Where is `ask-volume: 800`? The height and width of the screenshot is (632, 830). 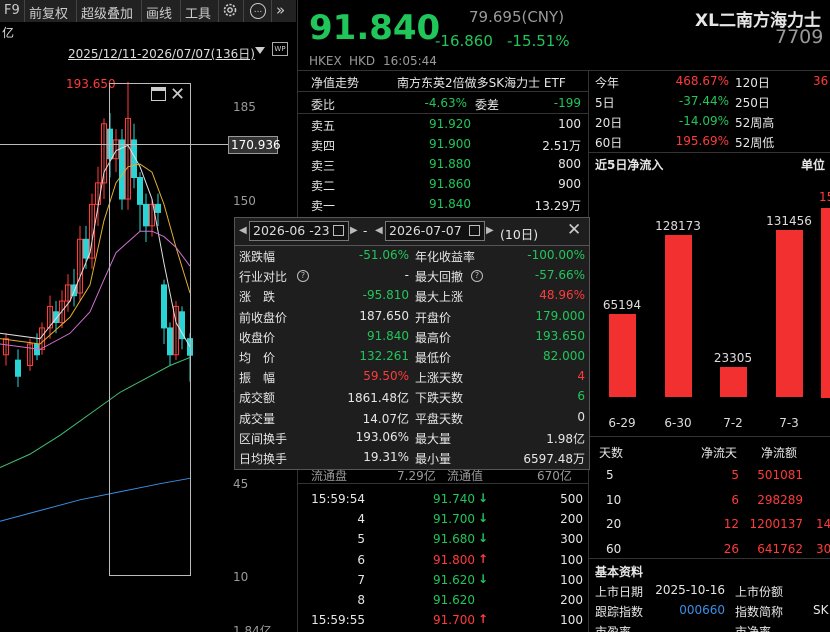
ask-volume: 800 is located at coordinates (569, 164).